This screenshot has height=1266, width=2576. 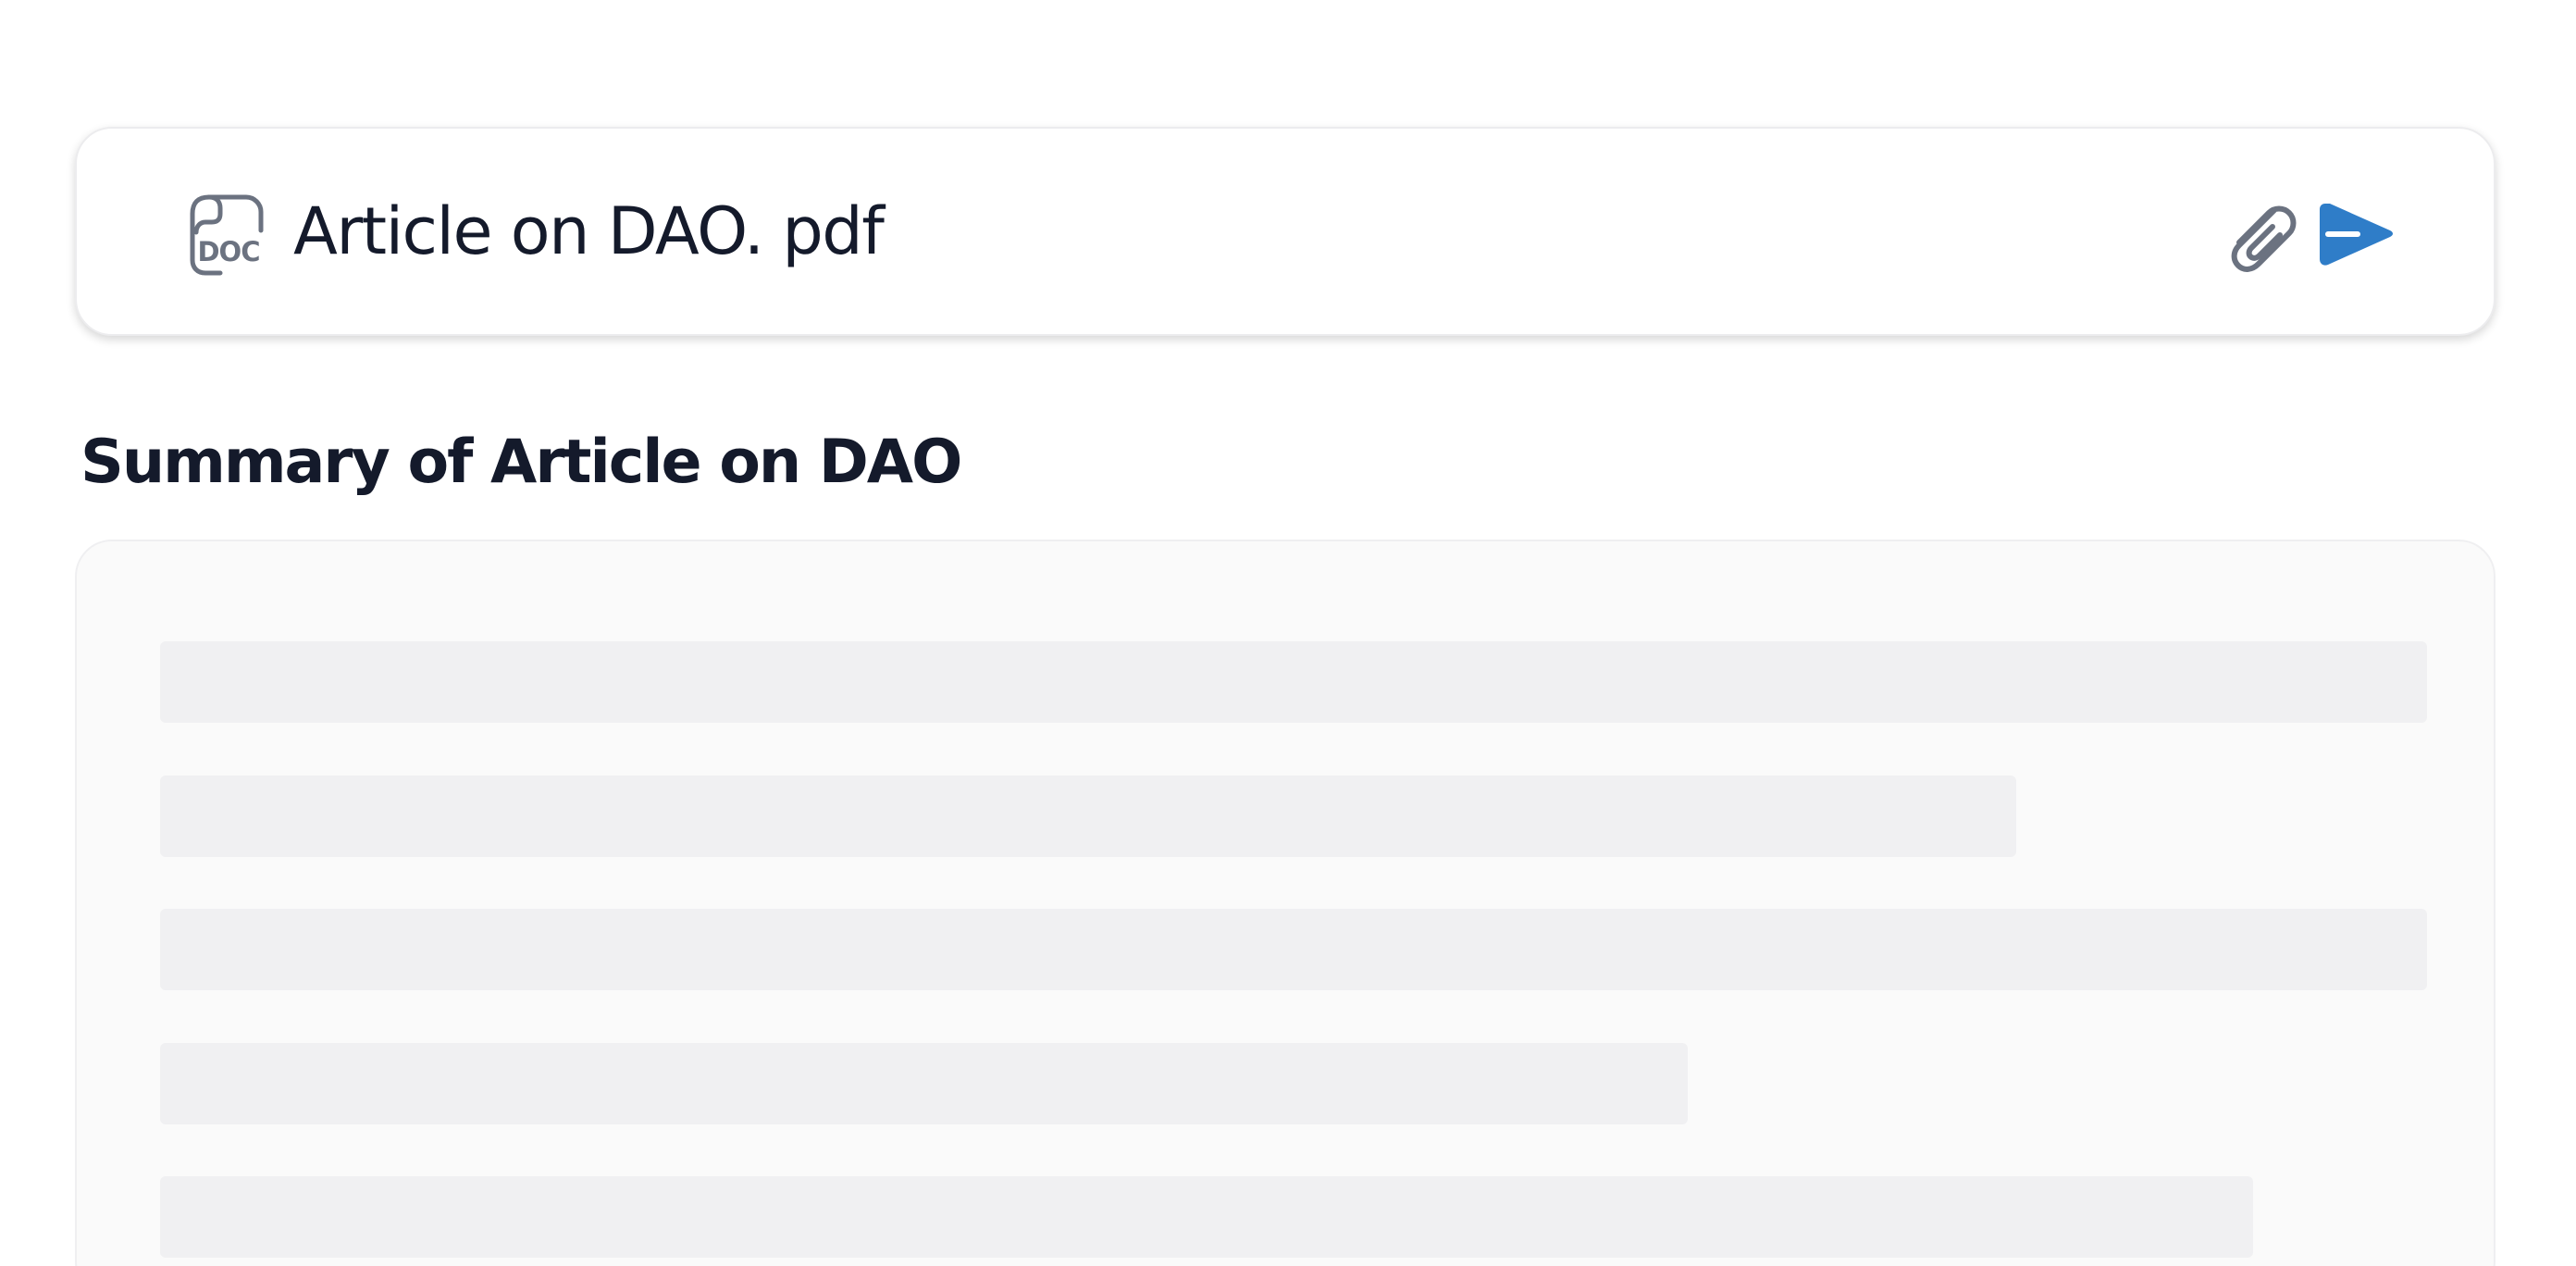 I want to click on summary-title: Summary of Article on DAO, so click(x=521, y=462).